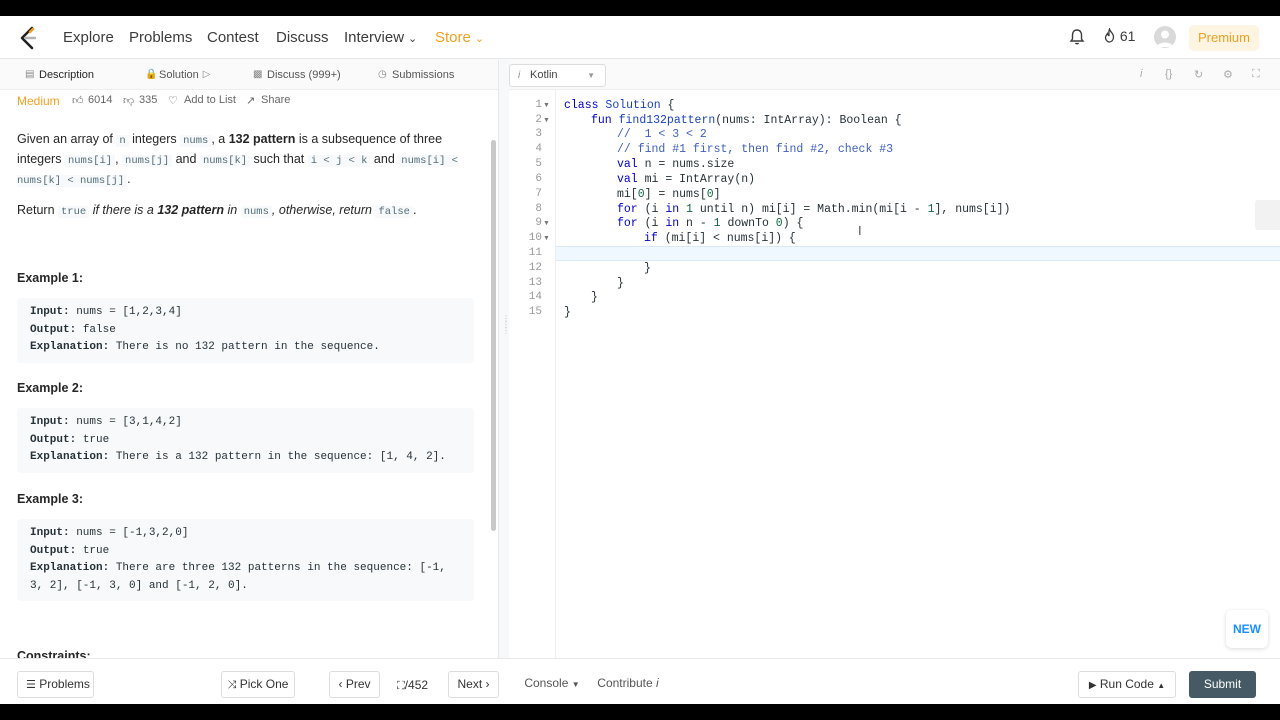 This screenshot has height=720, width=1280. I want to click on example-title: Example 1:, so click(50, 278).